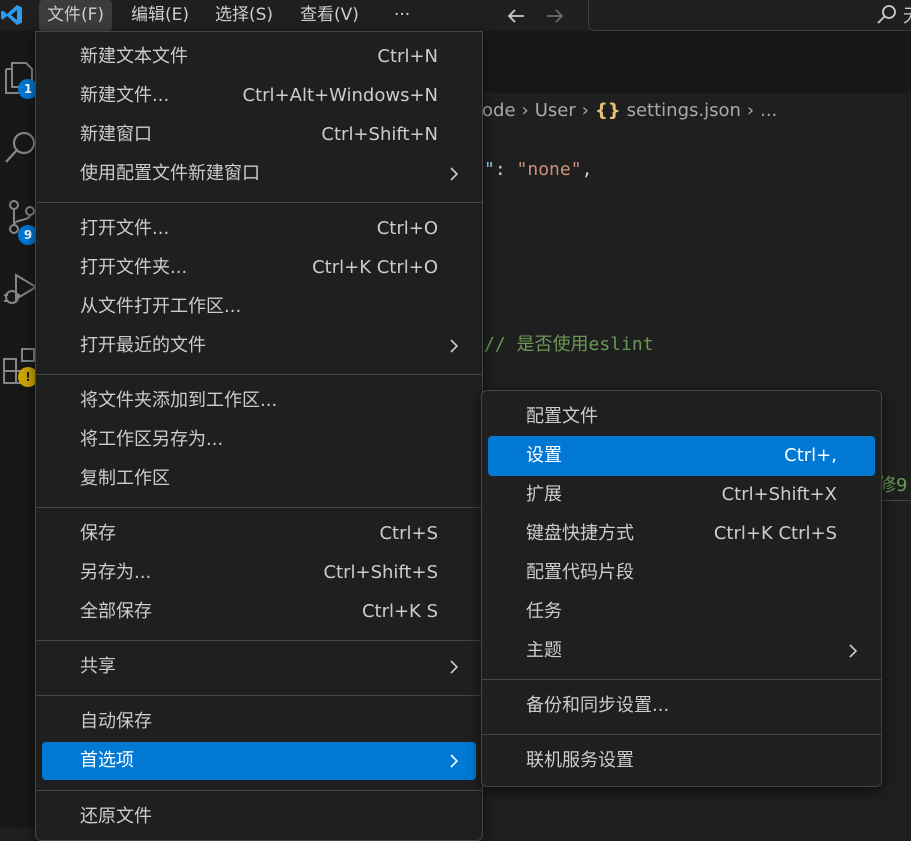 This screenshot has height=841, width=911. What do you see at coordinates (562, 416) in the screenshot?
I see `menu-item-label: 配置文件` at bounding box center [562, 416].